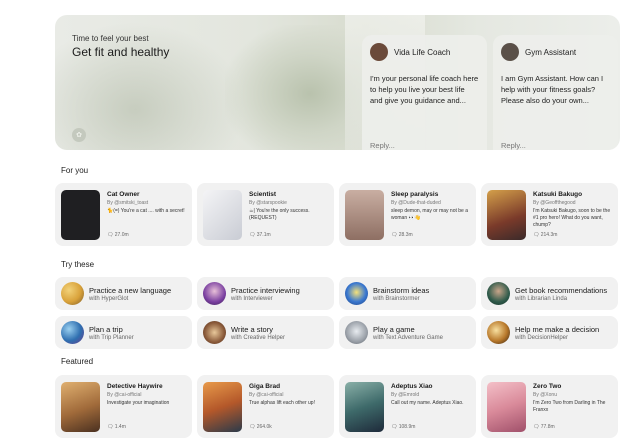  I want to click on chat-name: Vida Life Coach, so click(422, 52).